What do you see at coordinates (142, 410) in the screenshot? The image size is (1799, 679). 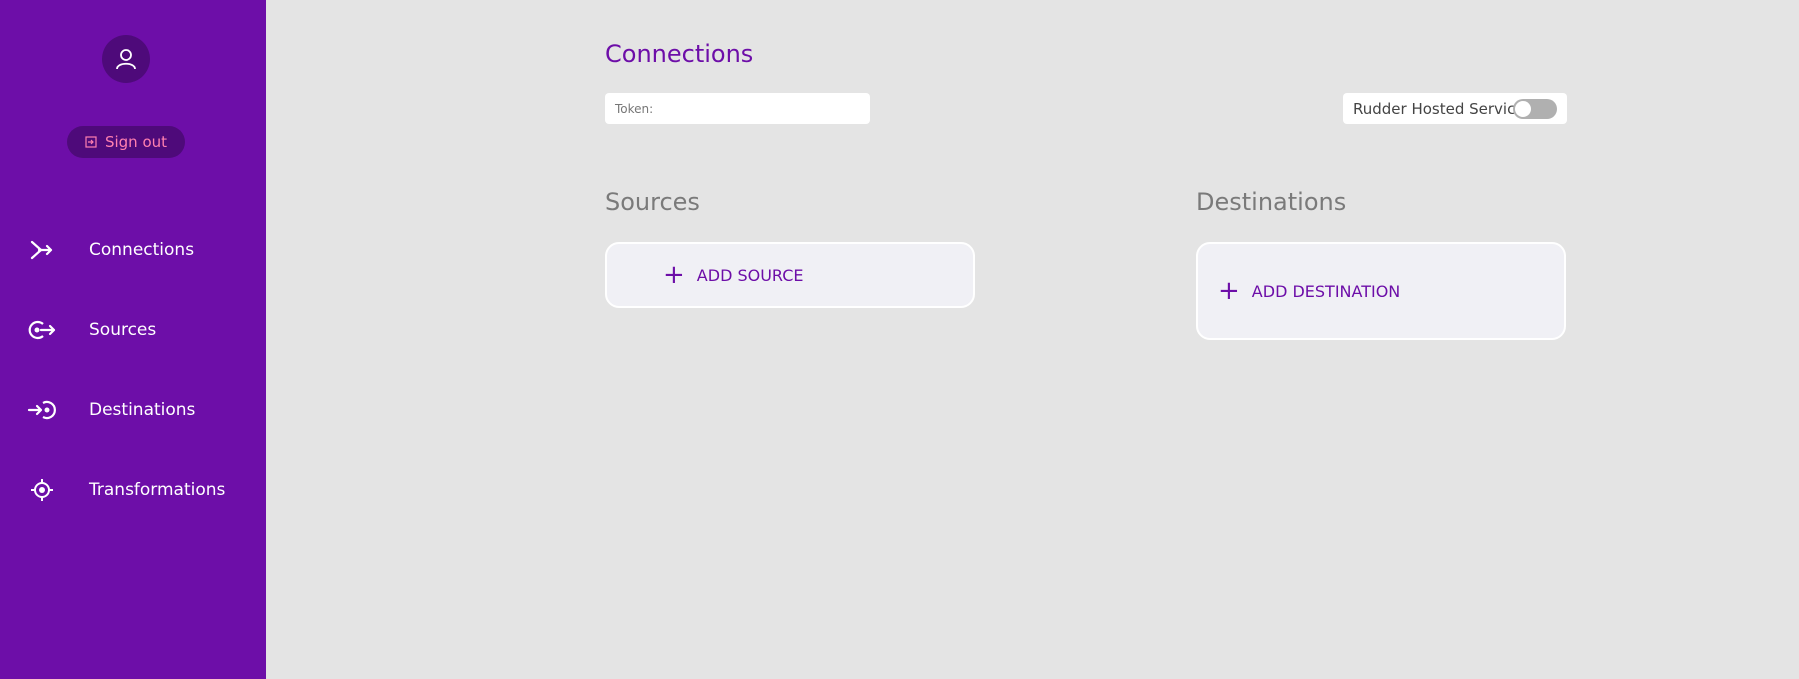 I see `sidebar-item-label: Destinations` at bounding box center [142, 410].